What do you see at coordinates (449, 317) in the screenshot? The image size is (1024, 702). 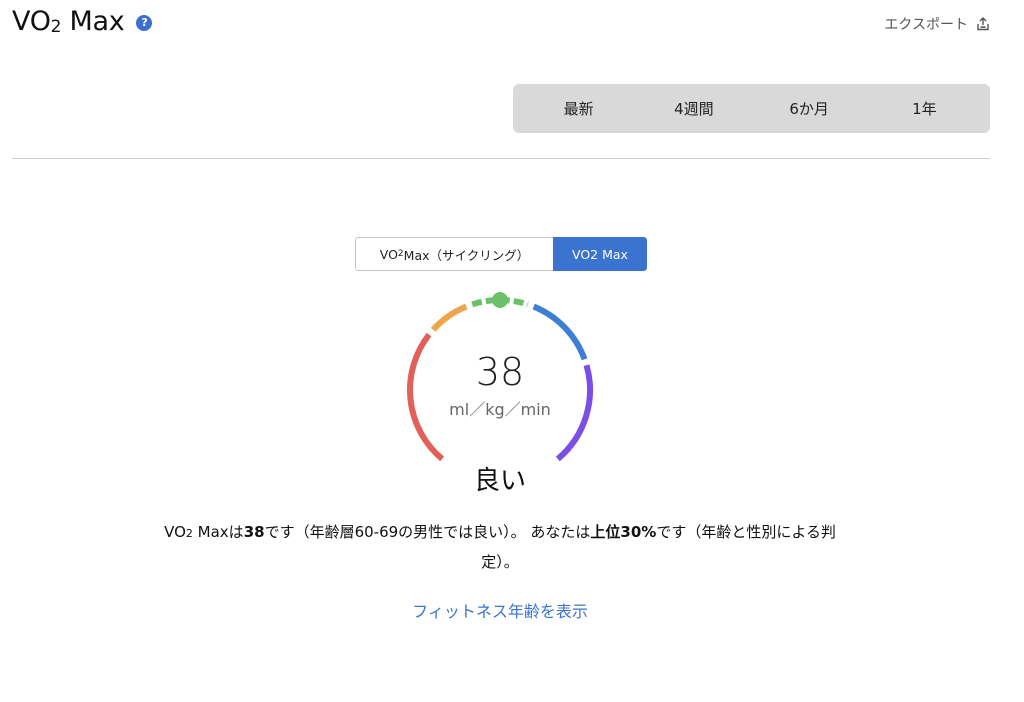 I see `gauge-segment-fair` at bounding box center [449, 317].